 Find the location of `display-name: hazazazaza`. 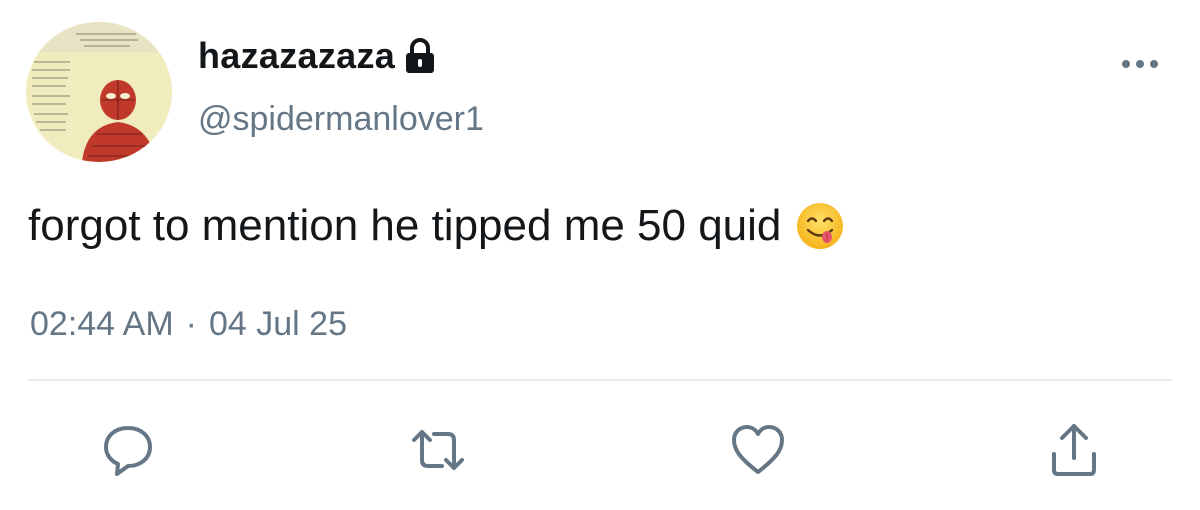

display-name: hazazazaza is located at coordinates (317, 56).